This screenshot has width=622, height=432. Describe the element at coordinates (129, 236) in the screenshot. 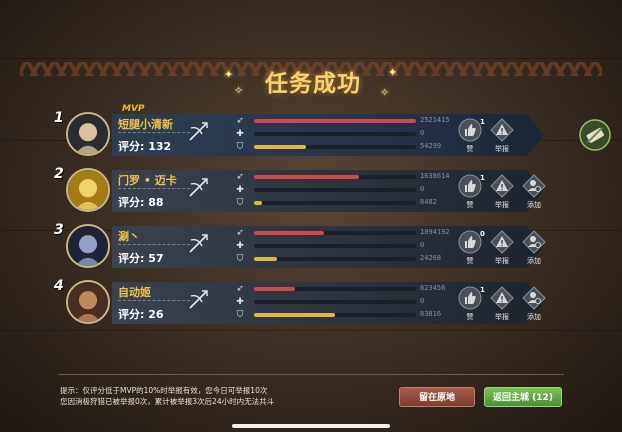

I see `player-name: 涮丶` at that location.